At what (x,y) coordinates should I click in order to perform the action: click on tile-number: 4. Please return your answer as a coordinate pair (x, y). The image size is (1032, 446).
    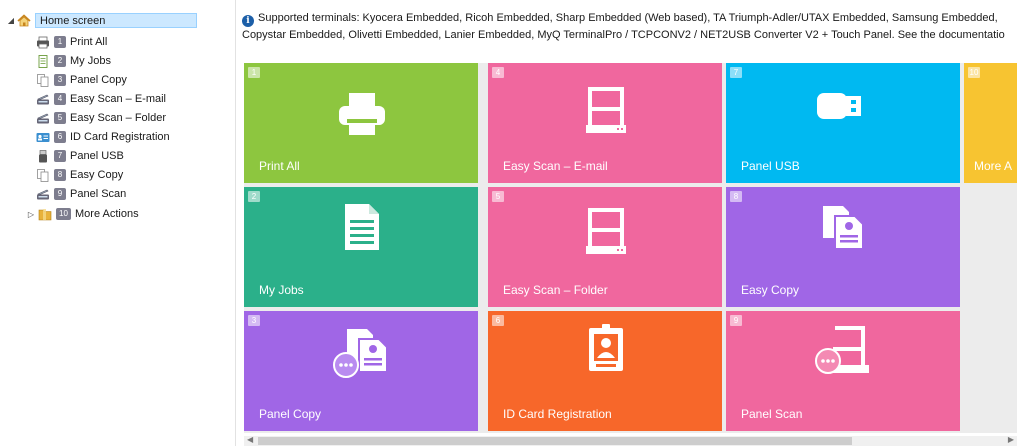
    Looking at the image, I should click on (498, 72).